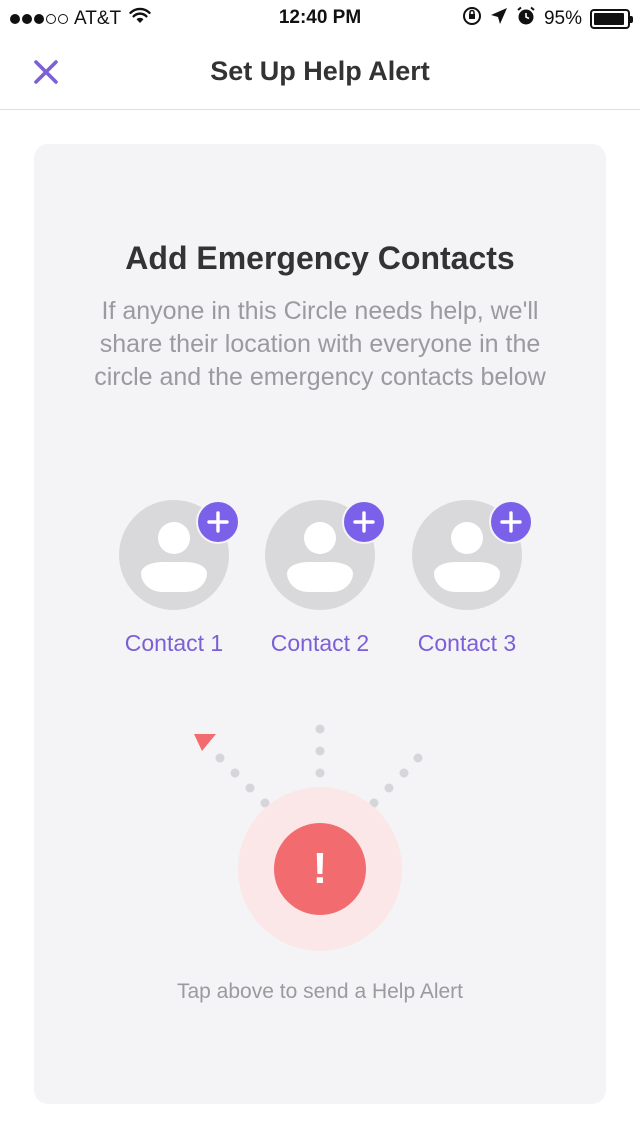 This screenshot has height=1139, width=640. What do you see at coordinates (562, 18) in the screenshot?
I see `battery-percent: 95%` at bounding box center [562, 18].